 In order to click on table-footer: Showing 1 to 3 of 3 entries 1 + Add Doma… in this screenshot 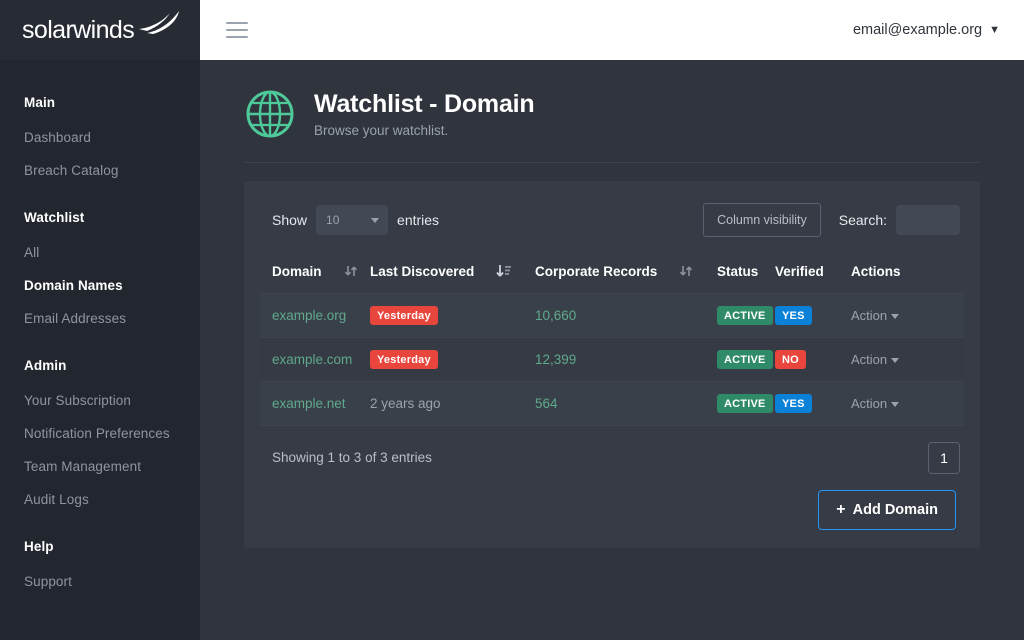, I will do `click(612, 486)`.